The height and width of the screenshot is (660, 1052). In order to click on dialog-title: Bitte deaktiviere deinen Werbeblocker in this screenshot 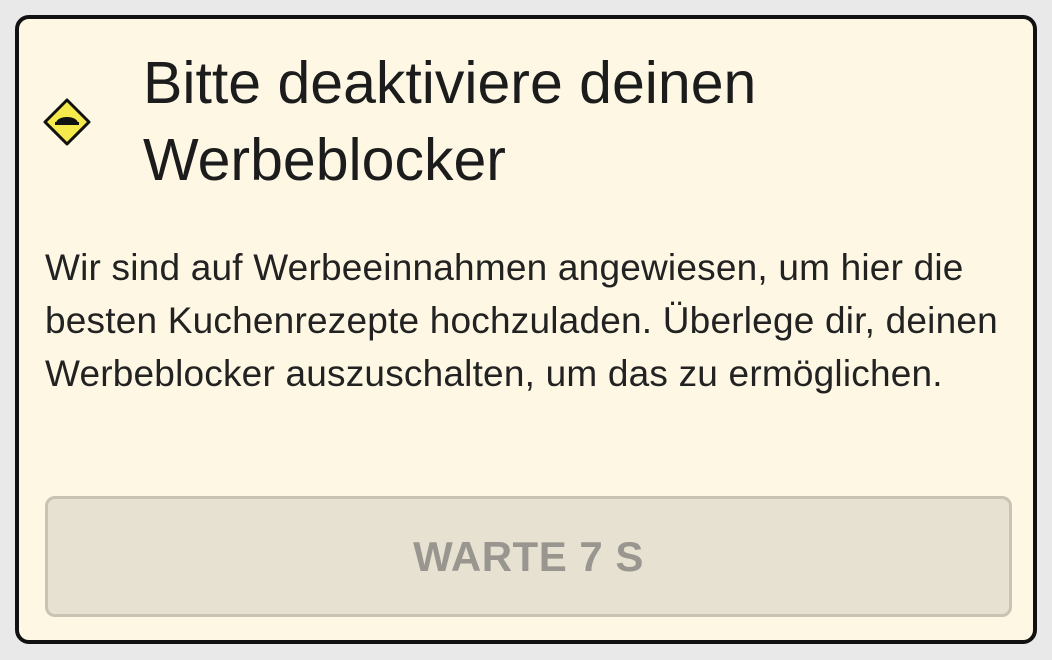, I will do `click(450, 121)`.